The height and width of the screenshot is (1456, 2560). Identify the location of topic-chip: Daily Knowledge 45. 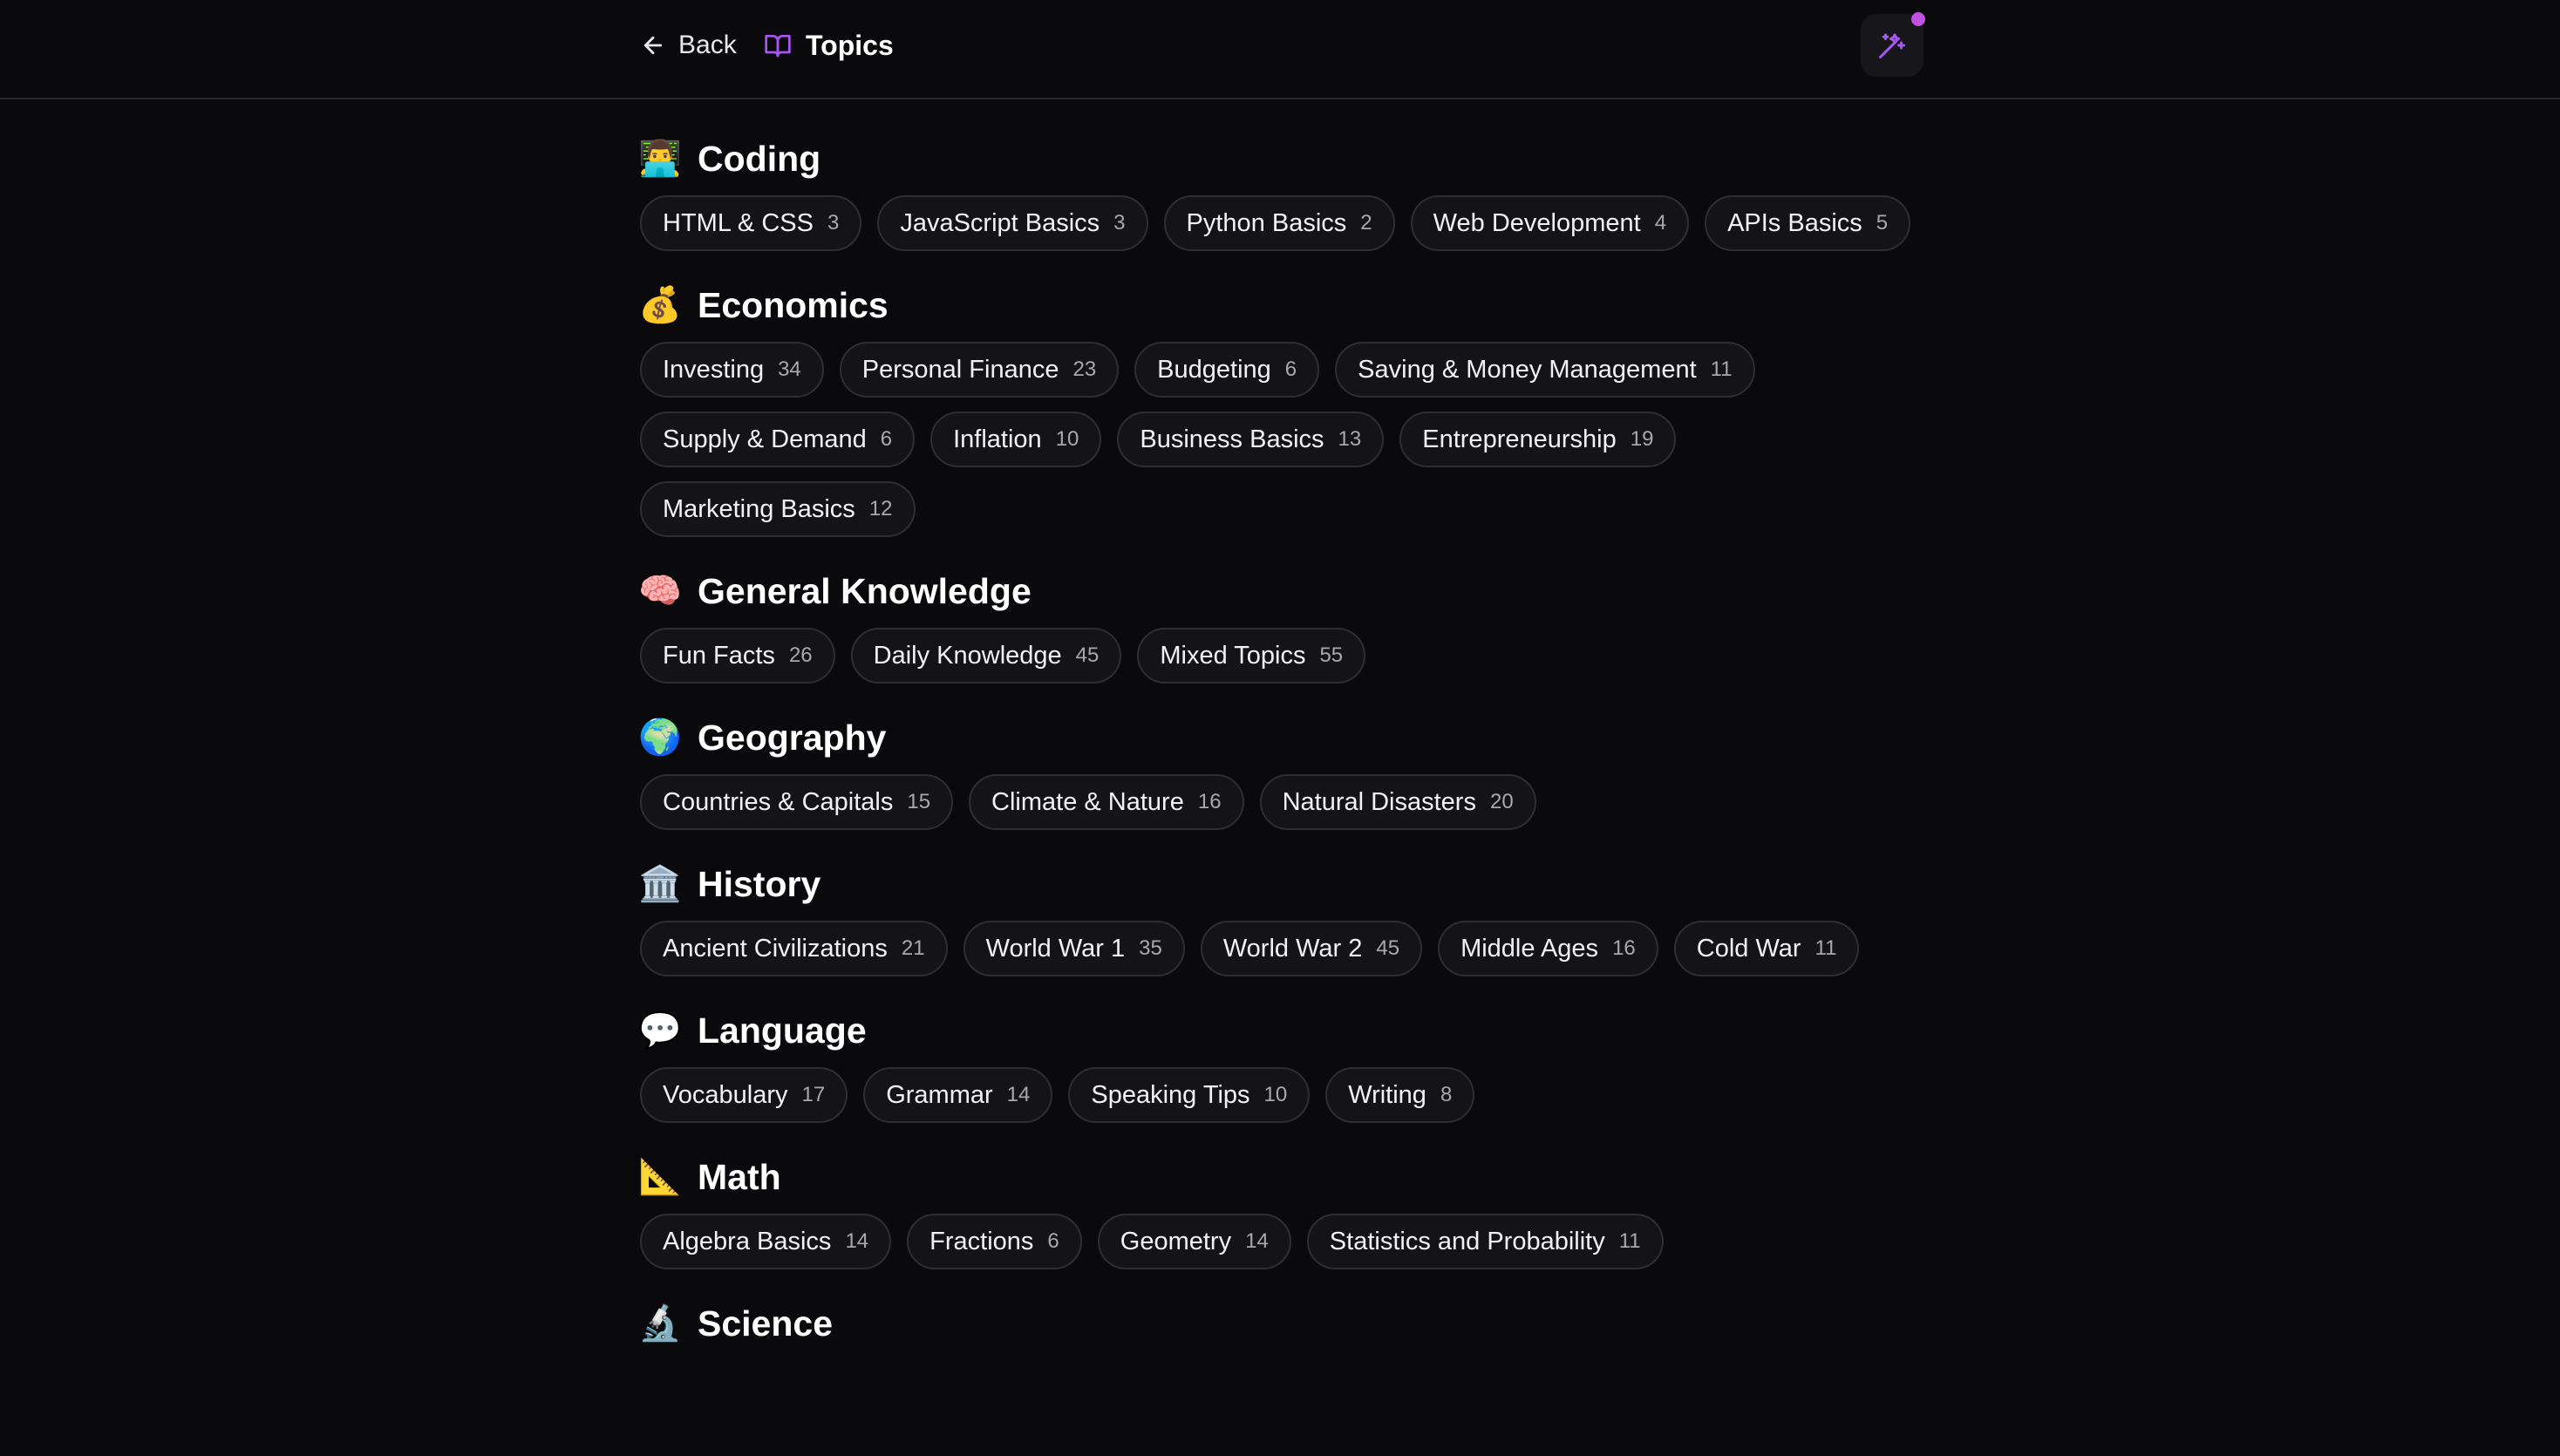
(986, 656).